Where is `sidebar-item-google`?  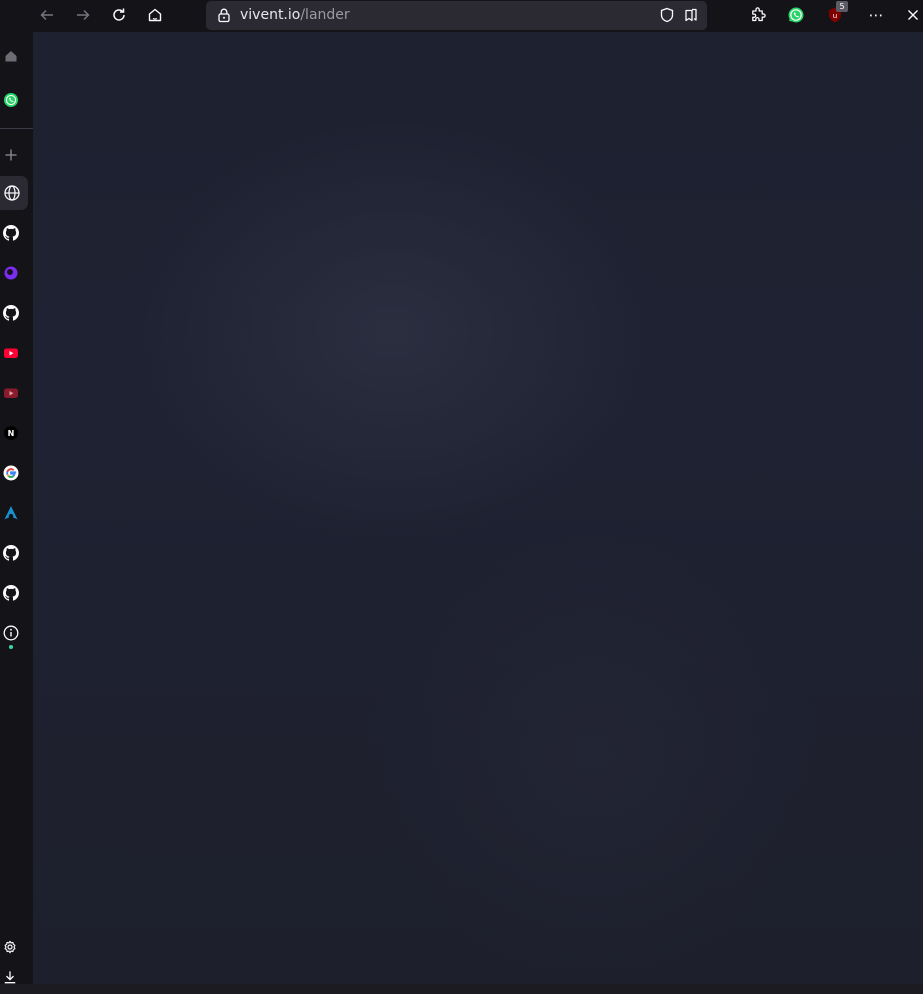 sidebar-item-google is located at coordinates (14, 473).